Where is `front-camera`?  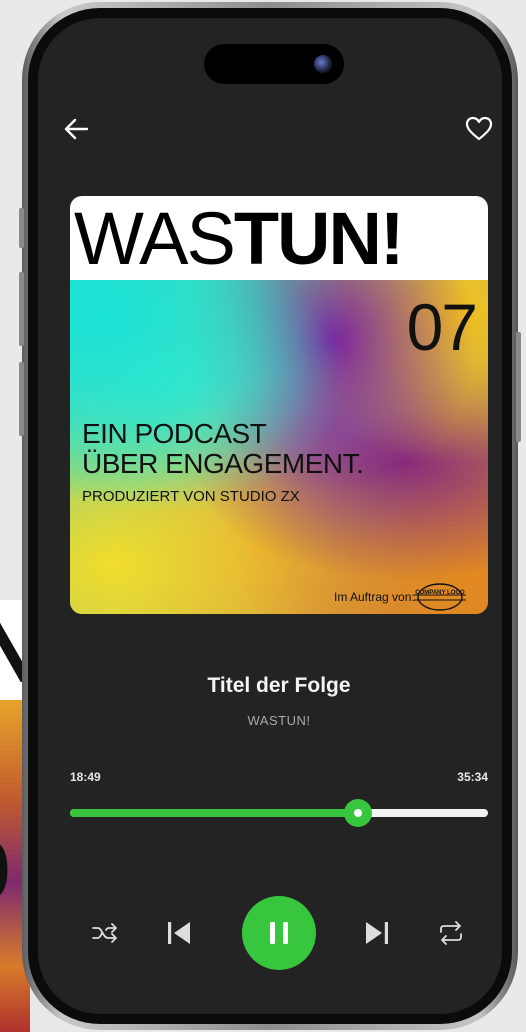
front-camera is located at coordinates (323, 64).